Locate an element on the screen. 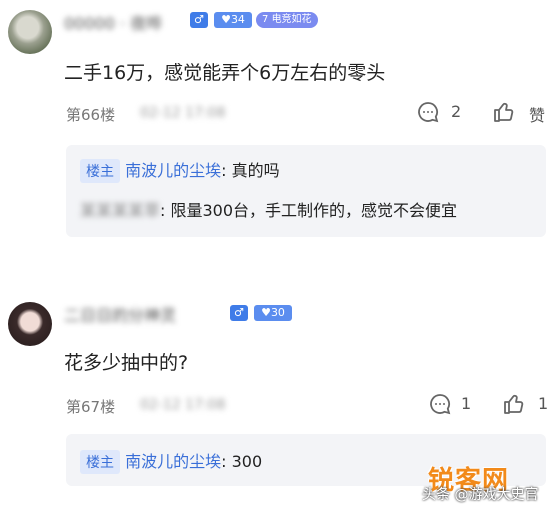 This screenshot has height=510, width=553. like-label: 赞 is located at coordinates (537, 114).